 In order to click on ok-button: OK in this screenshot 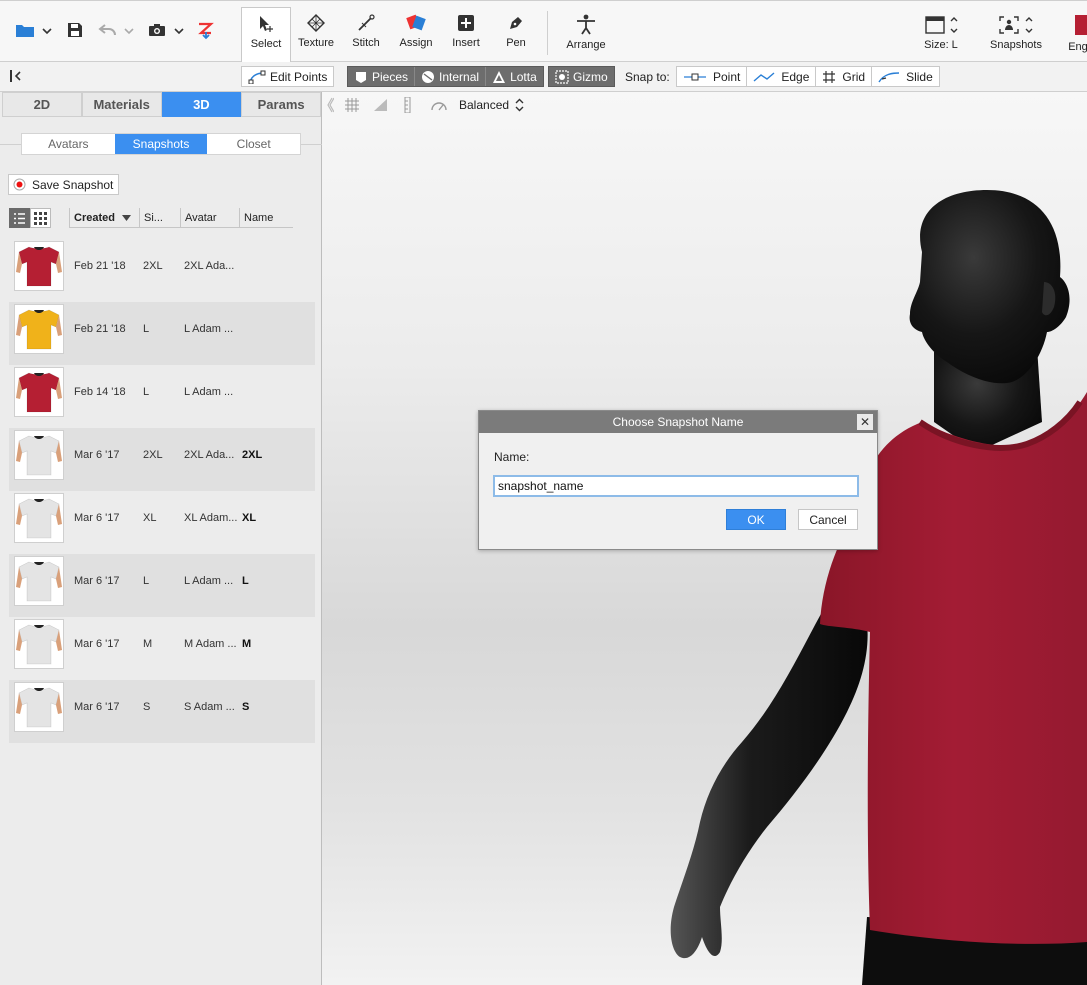, I will do `click(756, 519)`.